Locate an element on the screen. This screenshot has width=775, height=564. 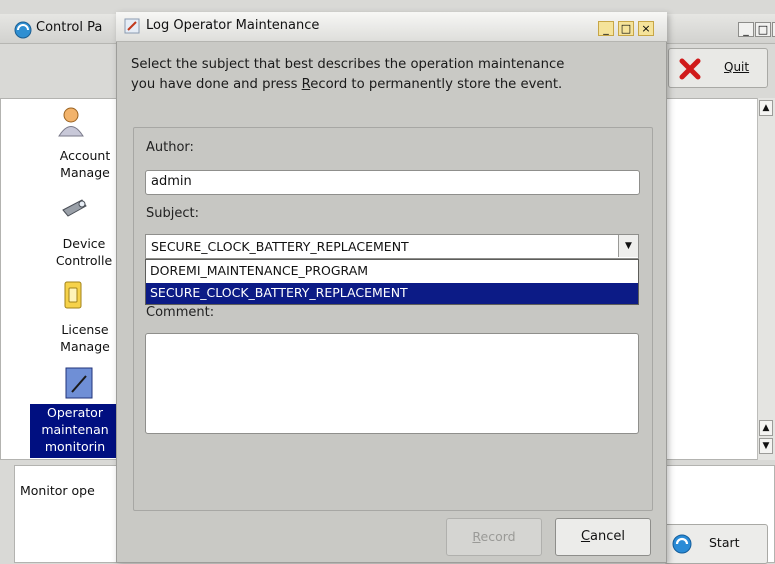
dialog-title: Log Operator Maintenance is located at coordinates (233, 25).